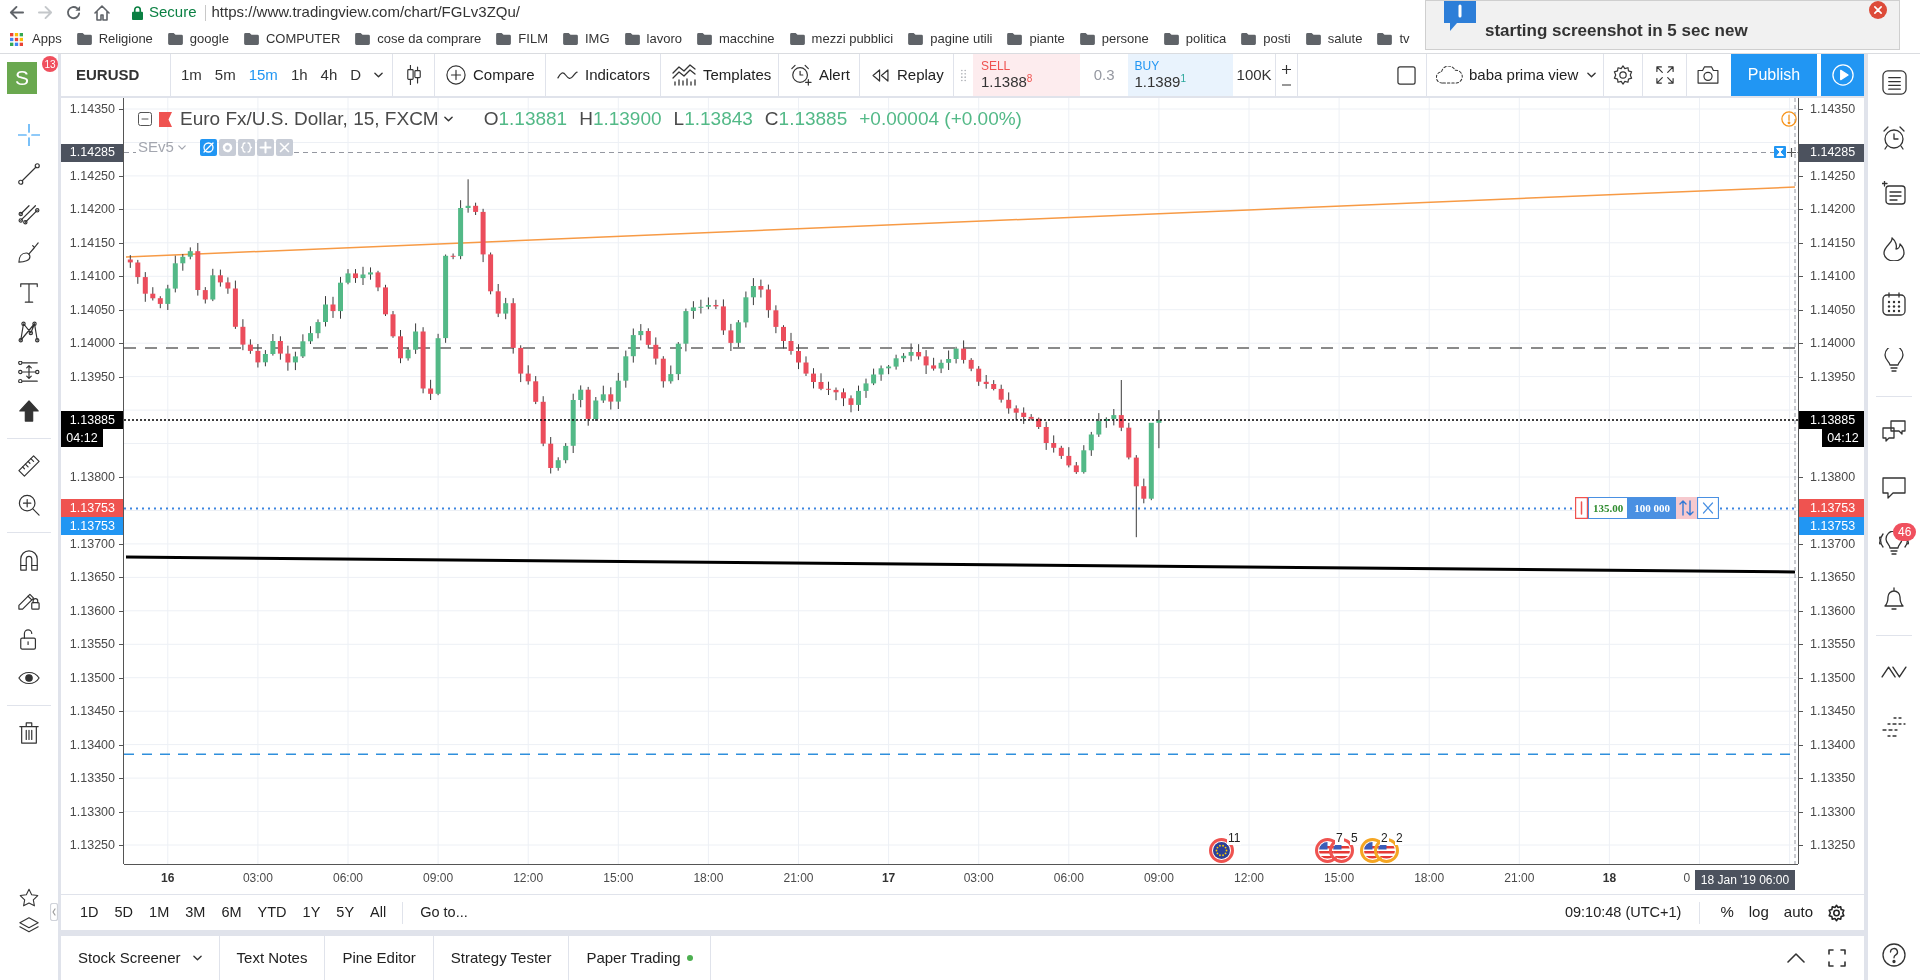  What do you see at coordinates (1894, 726) in the screenshot?
I see `dashes-icon` at bounding box center [1894, 726].